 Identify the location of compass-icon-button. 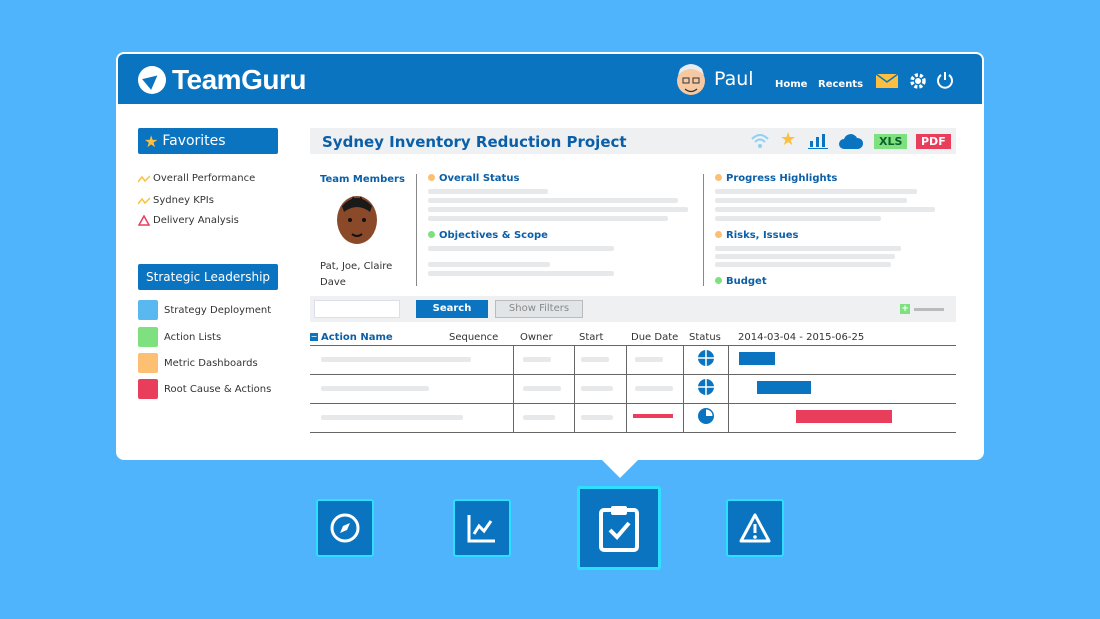
(345, 528).